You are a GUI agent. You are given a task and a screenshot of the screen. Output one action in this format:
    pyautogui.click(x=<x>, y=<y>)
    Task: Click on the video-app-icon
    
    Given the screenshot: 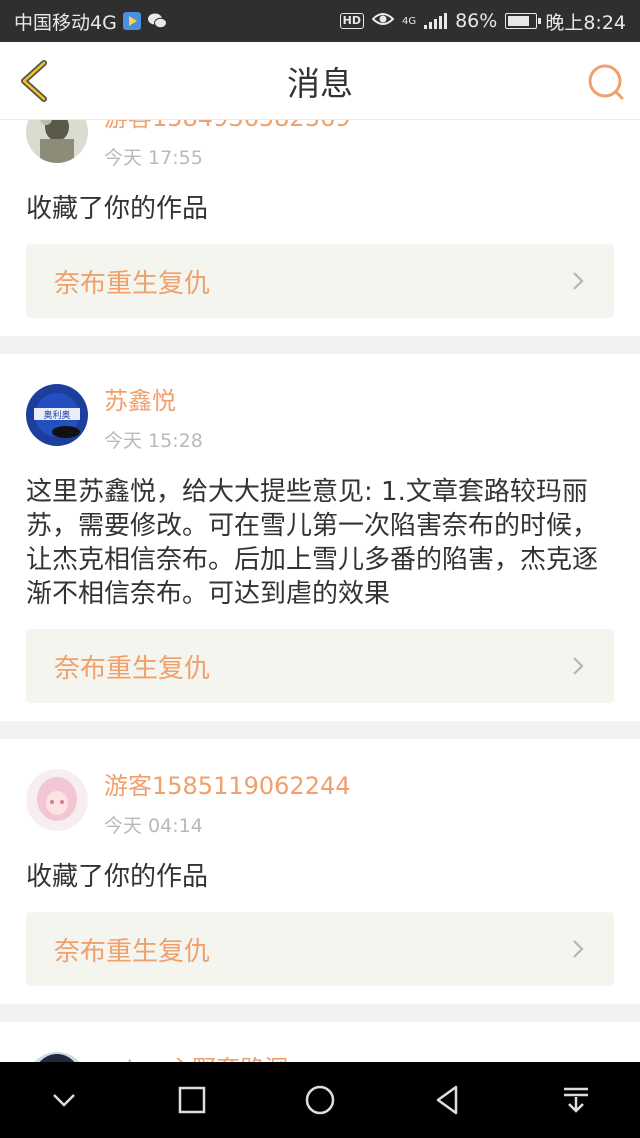 What is the action you would take?
    pyautogui.click(x=131, y=21)
    